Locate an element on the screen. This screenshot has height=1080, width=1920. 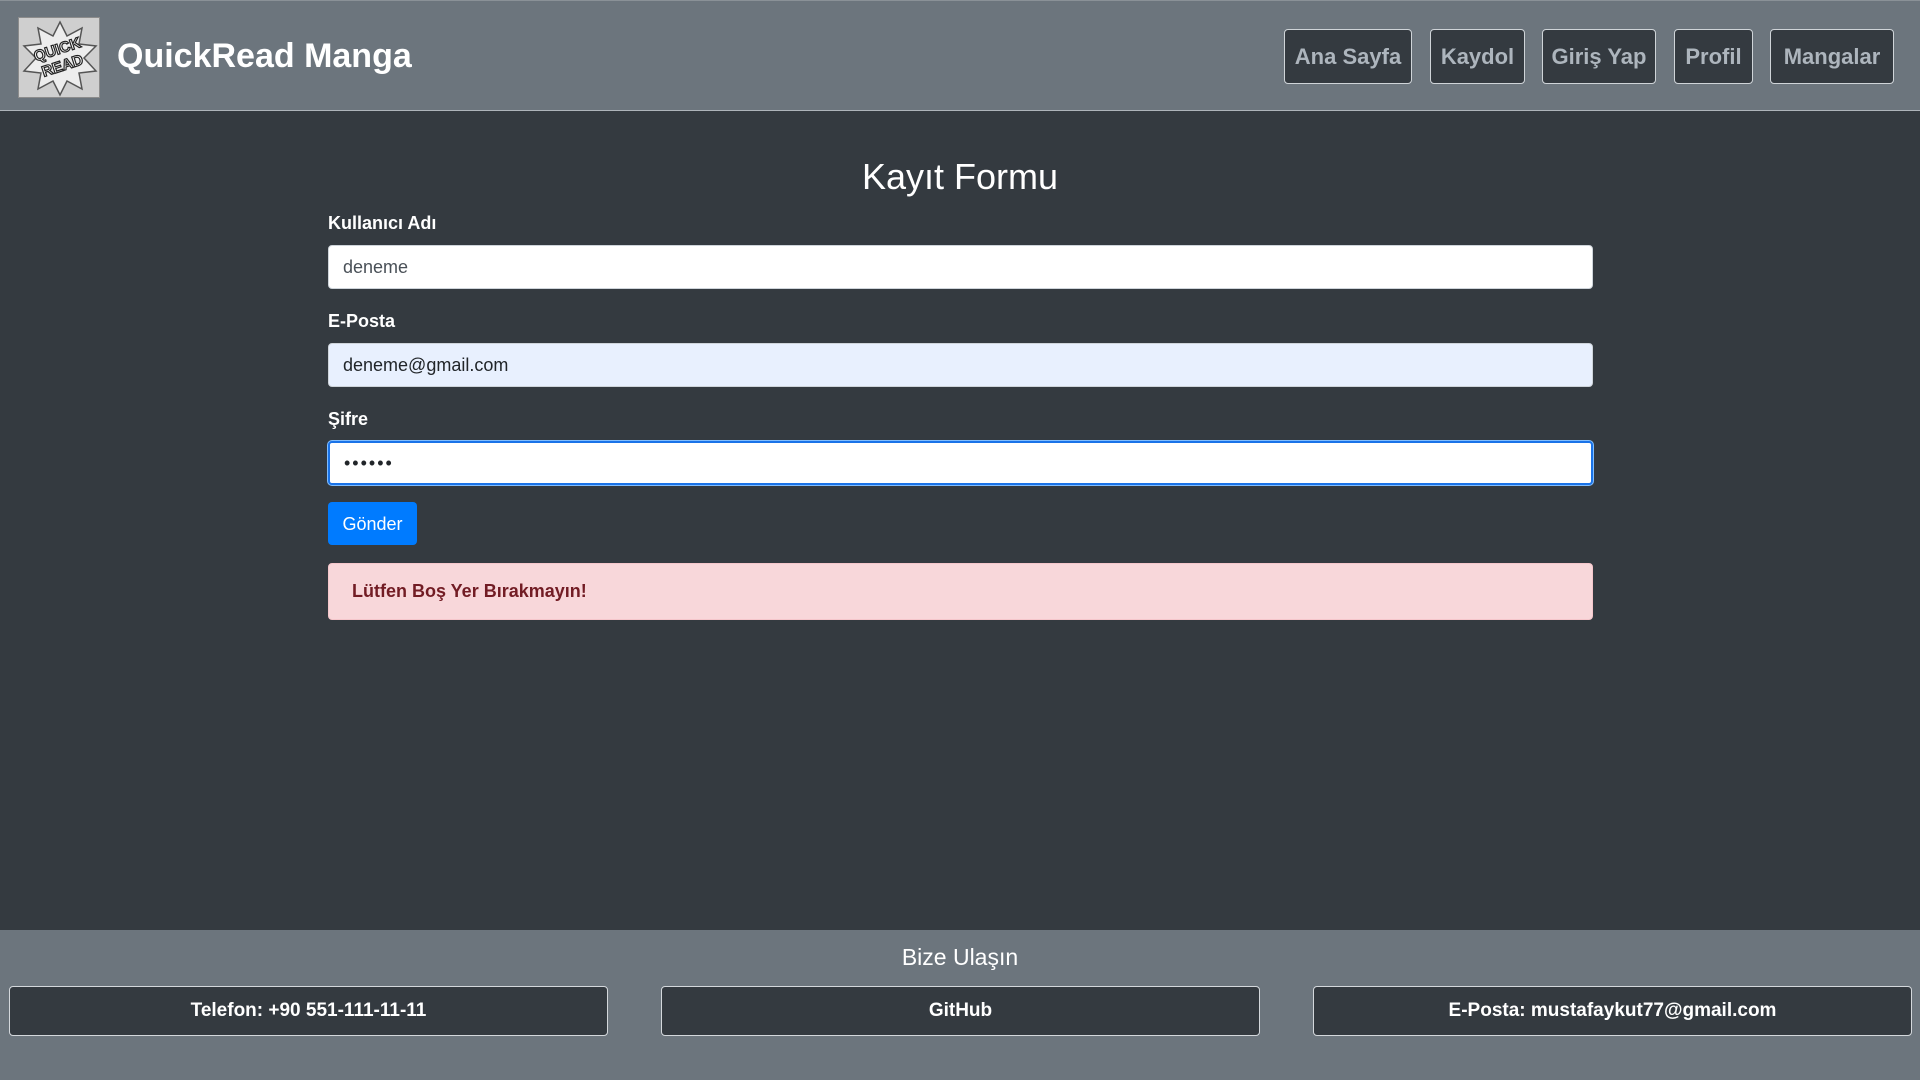
form-title: Kayıt Formu is located at coordinates (960, 176).